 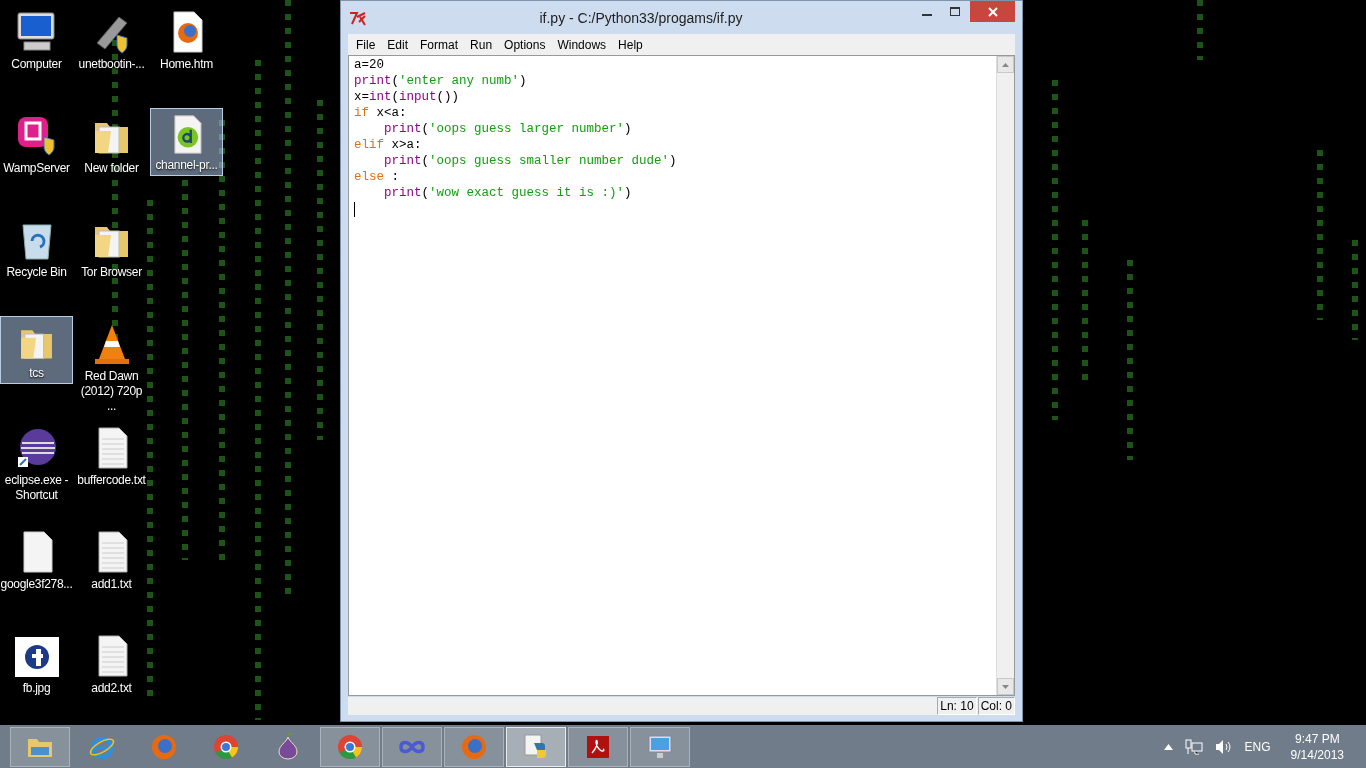 I want to click on desktop-icon: eclipse.exe - Shortcut, so click(x=36, y=463).